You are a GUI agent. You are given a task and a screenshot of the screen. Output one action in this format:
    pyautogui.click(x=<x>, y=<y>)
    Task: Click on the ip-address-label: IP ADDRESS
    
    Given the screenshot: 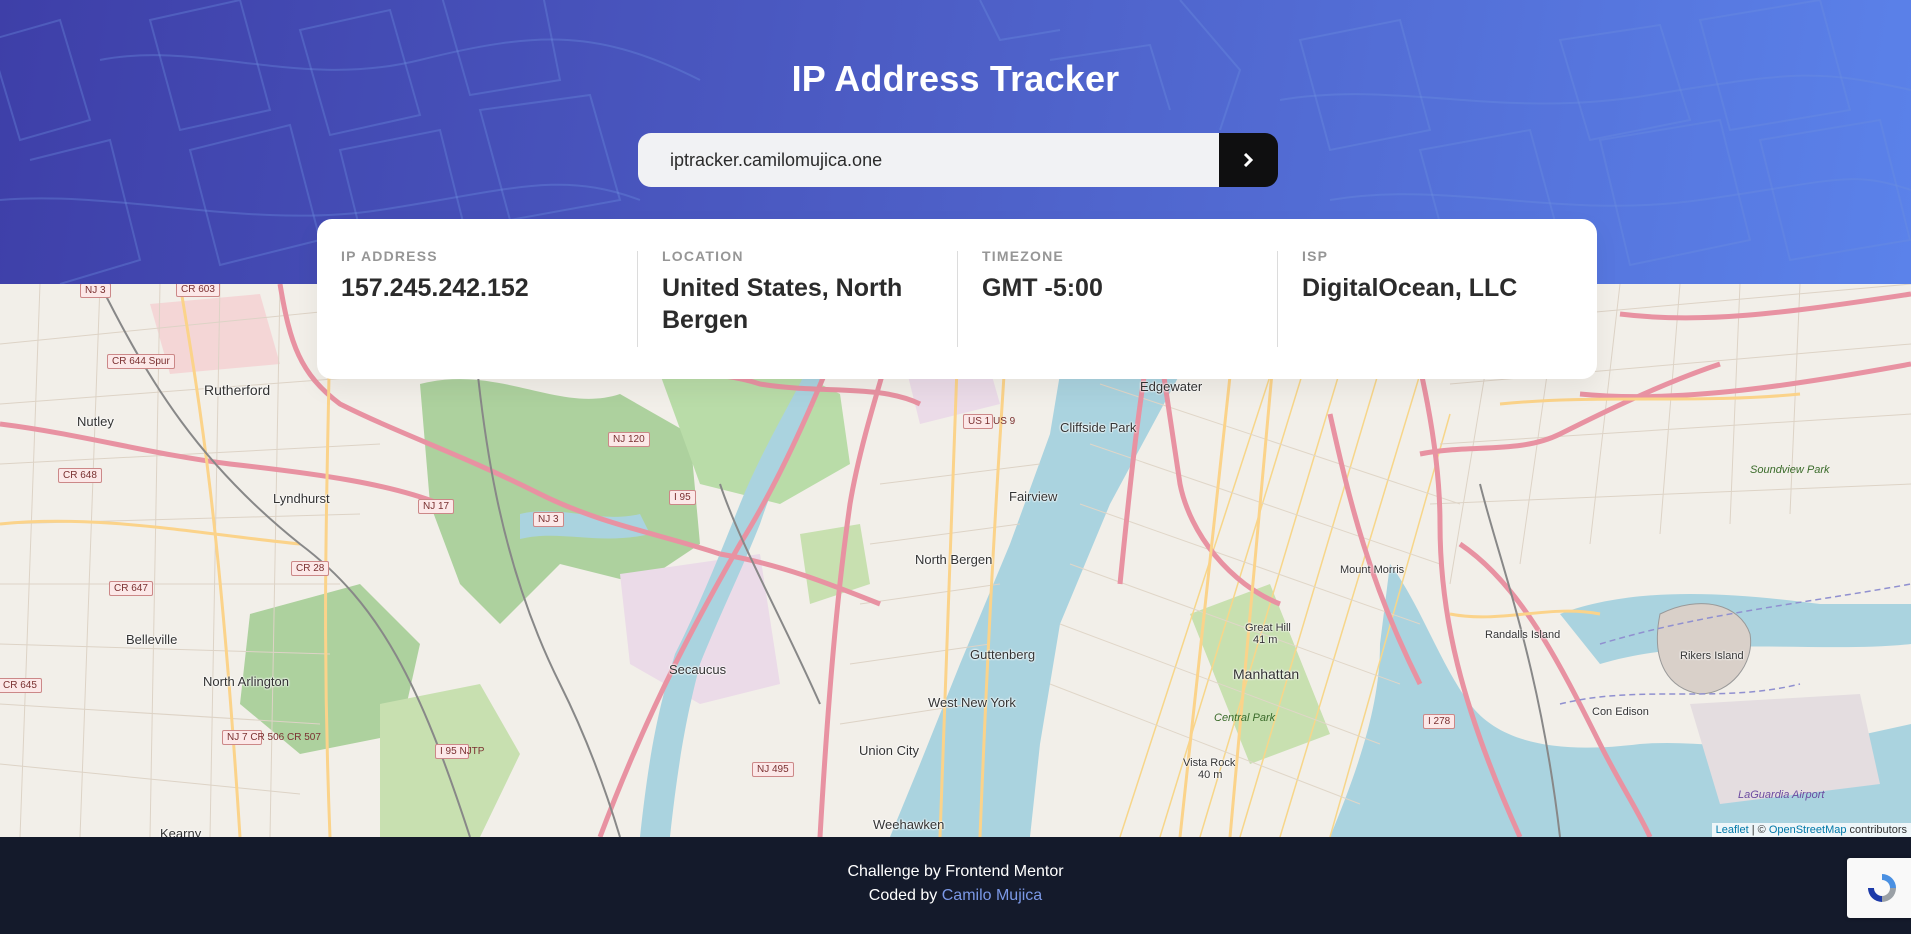 What is the action you would take?
    pyautogui.click(x=389, y=256)
    